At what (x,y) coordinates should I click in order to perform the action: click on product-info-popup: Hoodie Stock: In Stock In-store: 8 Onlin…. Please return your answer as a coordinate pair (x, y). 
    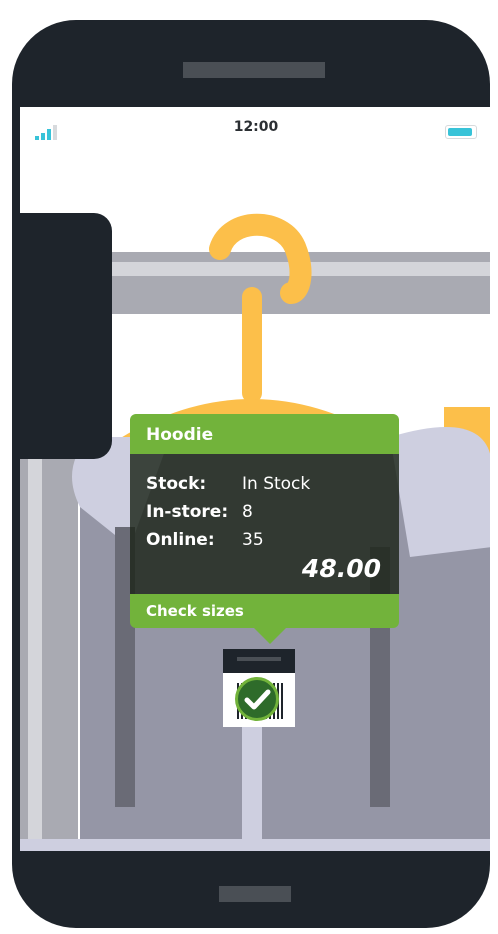
    Looking at the image, I should click on (264, 521).